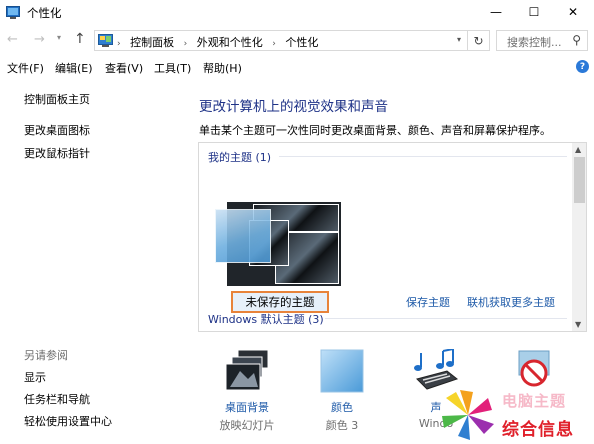 This screenshot has height=444, width=594. I want to click on color-item: 颜色 颜色 3, so click(342, 394).